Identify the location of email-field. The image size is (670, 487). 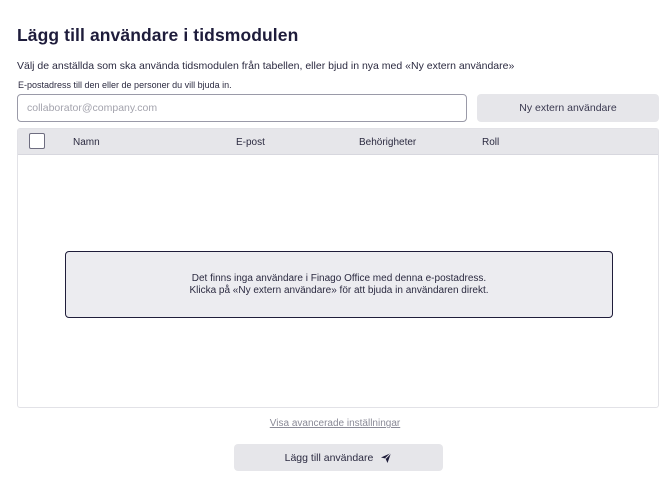
(242, 108).